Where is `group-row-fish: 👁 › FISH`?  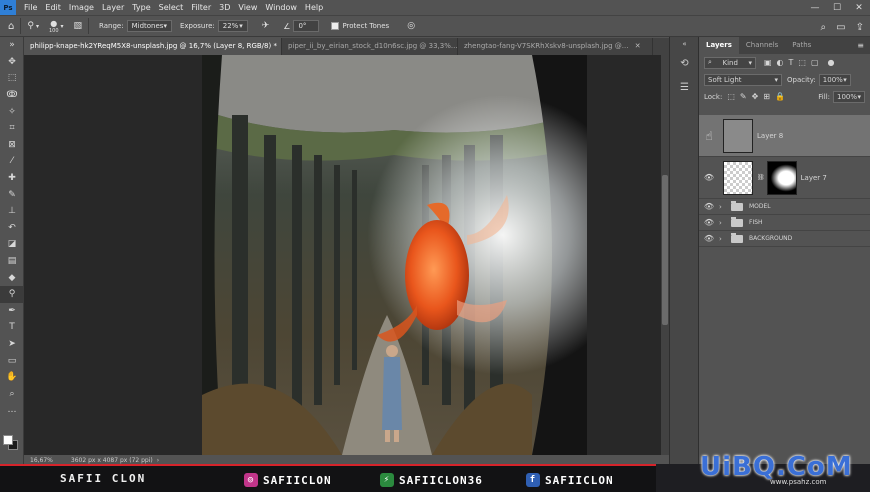 group-row-fish: 👁 › FISH is located at coordinates (784, 223).